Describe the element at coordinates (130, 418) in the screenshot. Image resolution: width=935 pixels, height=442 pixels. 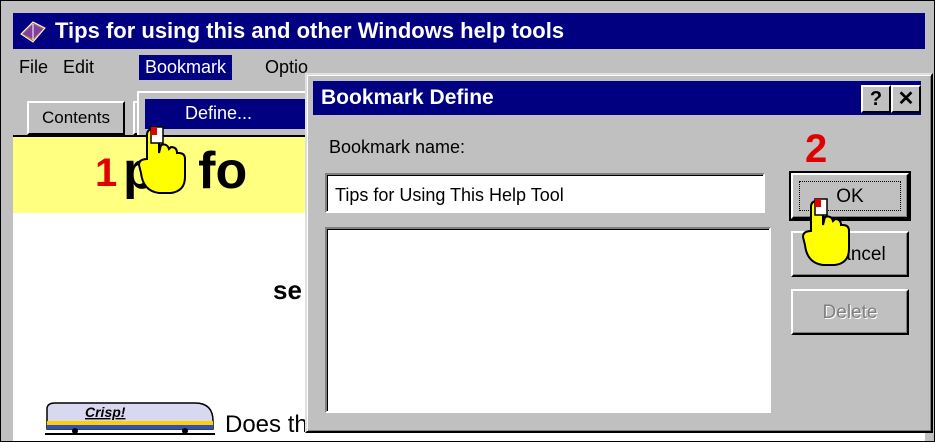
I see `crisp-train-logo: Crisp!` at that location.